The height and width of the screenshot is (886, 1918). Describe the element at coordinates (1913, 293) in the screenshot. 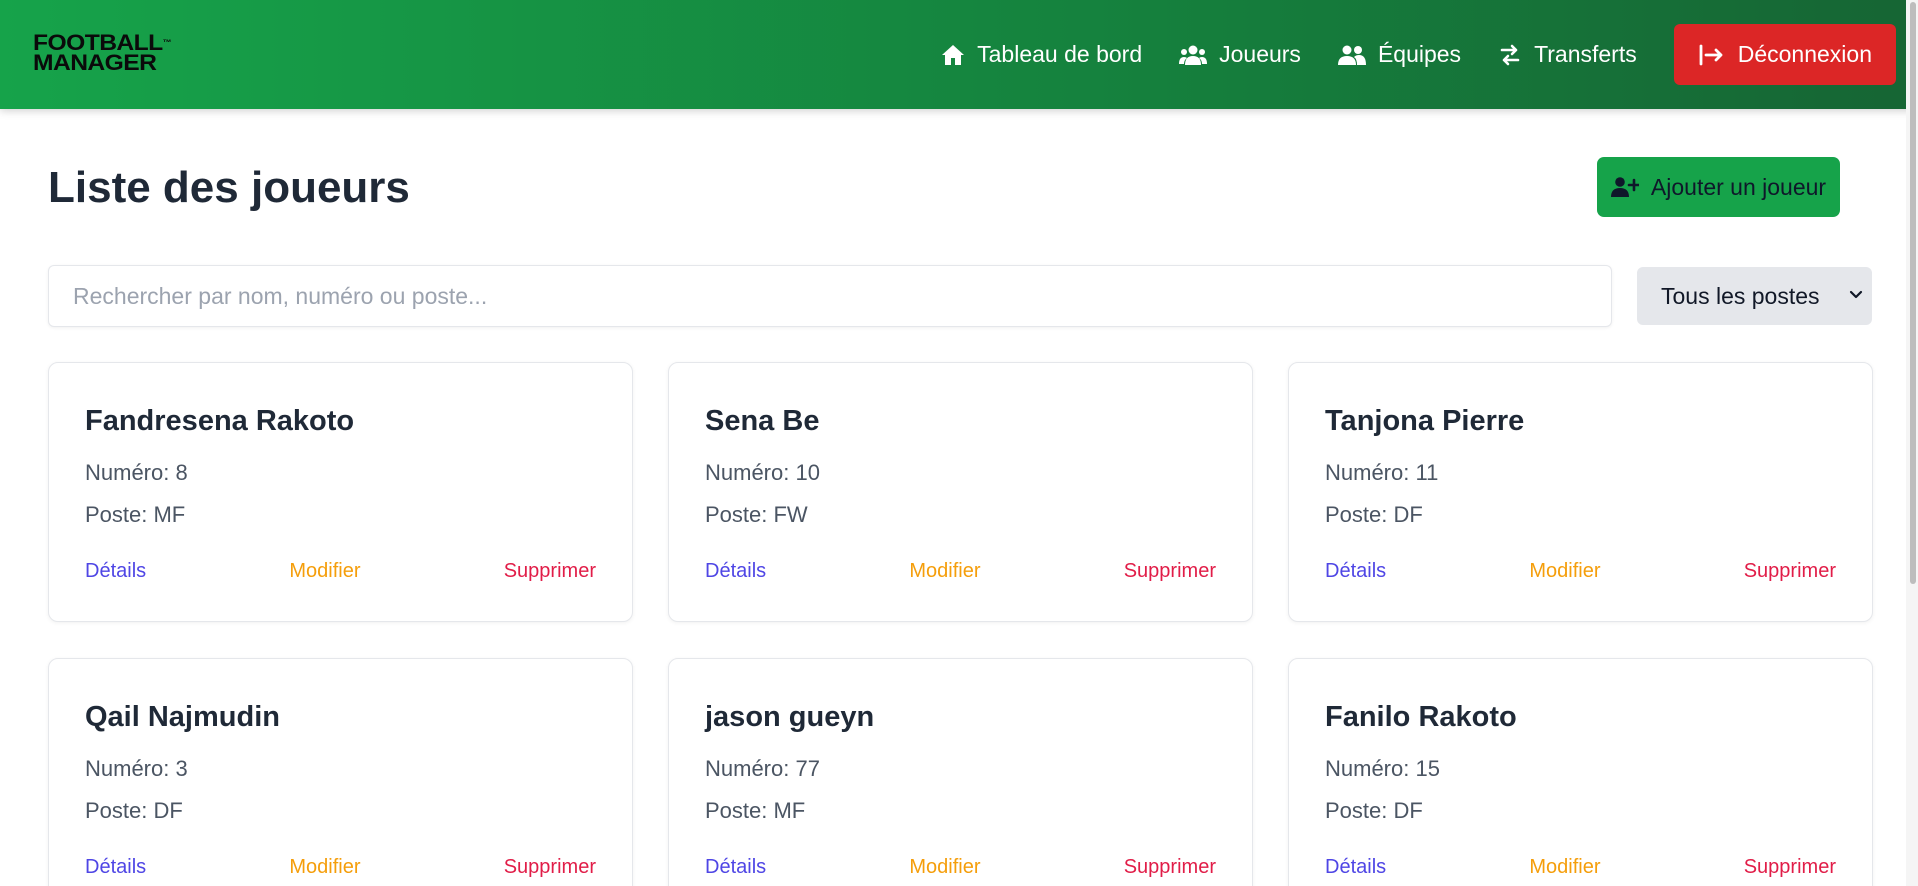

I see `scrollbar-thumb` at that location.